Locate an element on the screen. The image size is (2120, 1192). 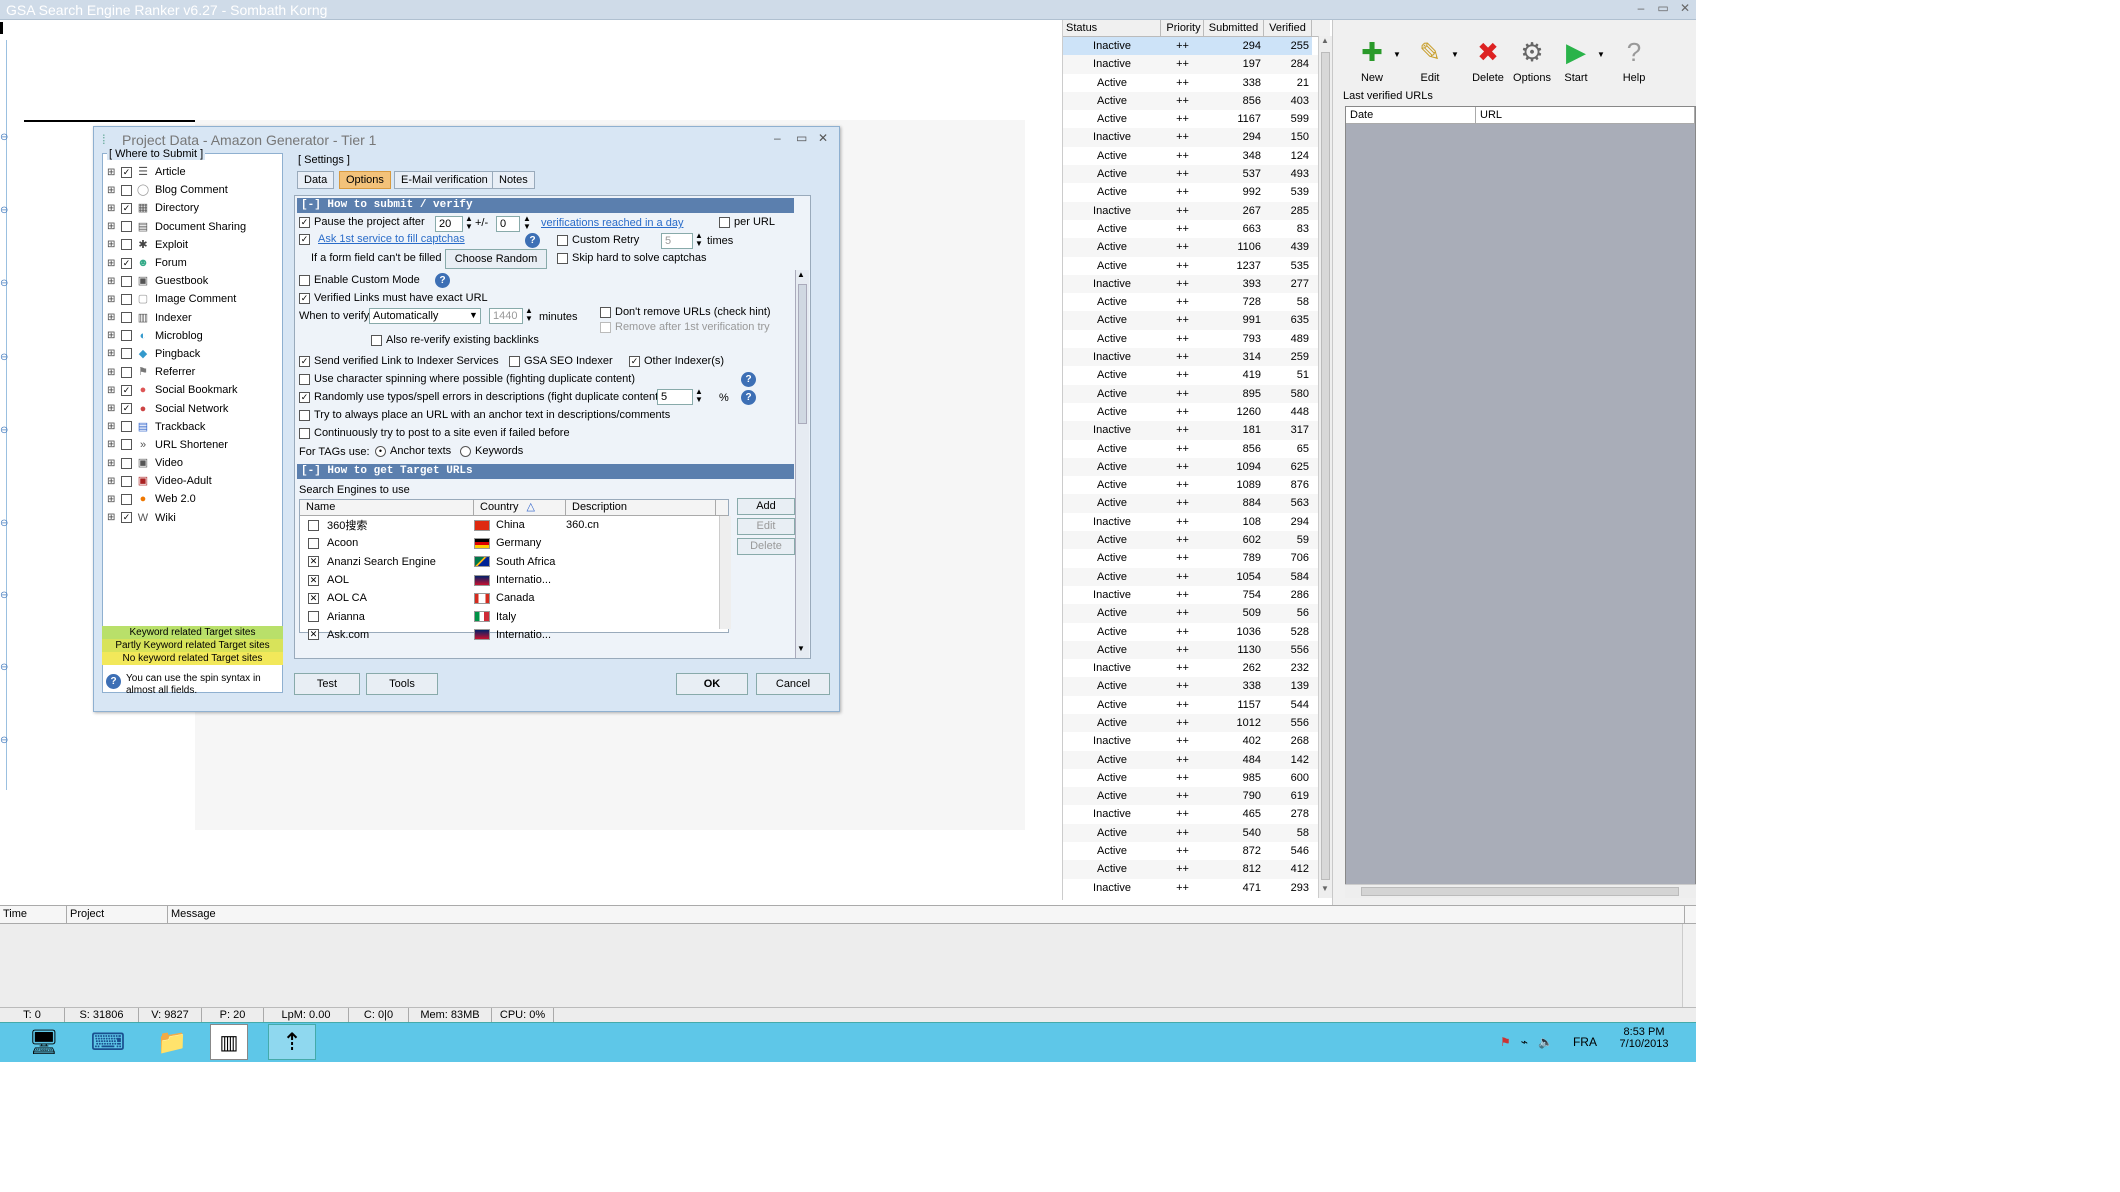
table-row: Active ++ 338 139 is located at coordinates (1196, 686).